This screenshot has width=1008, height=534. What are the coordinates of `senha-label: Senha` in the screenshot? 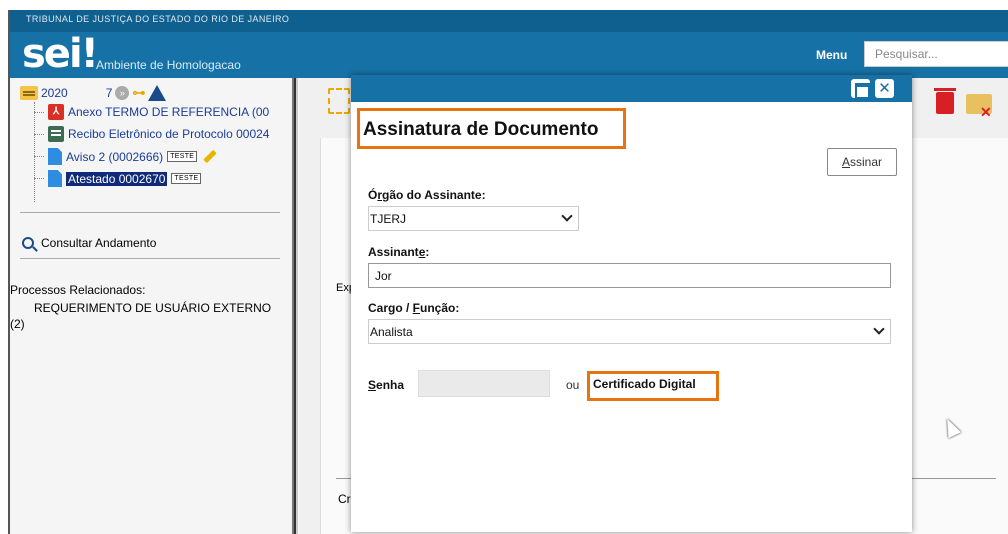 It's located at (386, 385).